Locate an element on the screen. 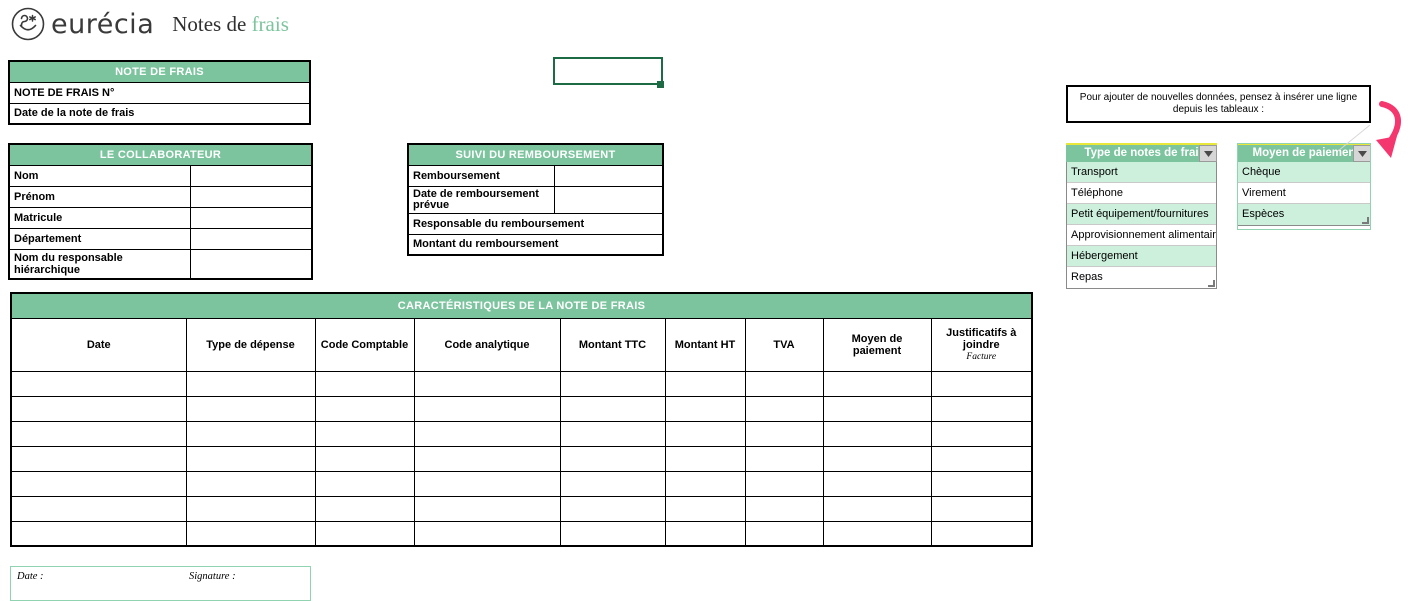 This screenshot has width=1408, height=601. dropdown-item: Transport is located at coordinates (1141, 172).